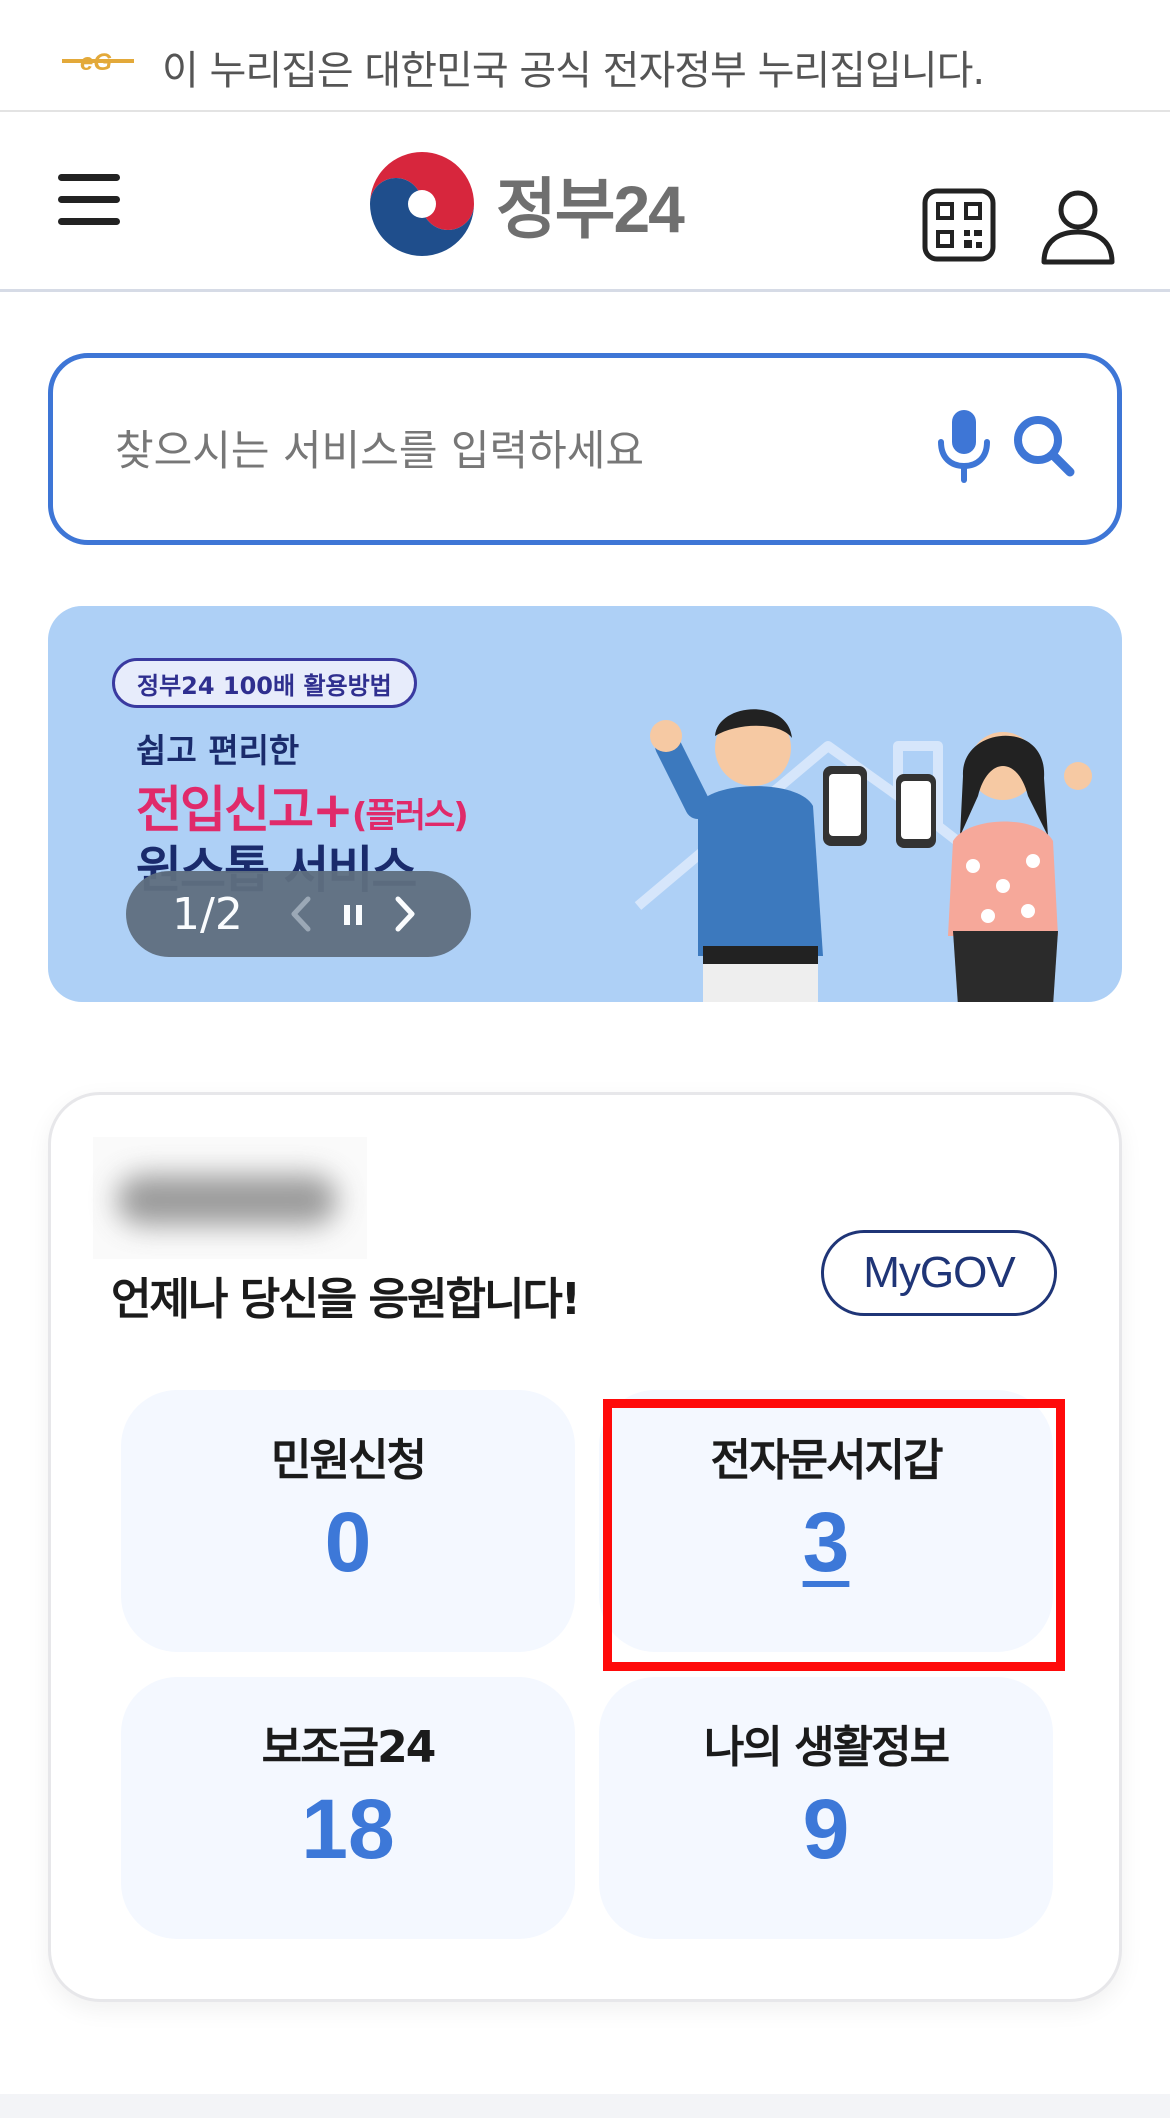 The width and height of the screenshot is (1170, 2118). What do you see at coordinates (346, 1299) in the screenshot?
I see `cheer-message: 언제나 당신을 응원합니다!` at bounding box center [346, 1299].